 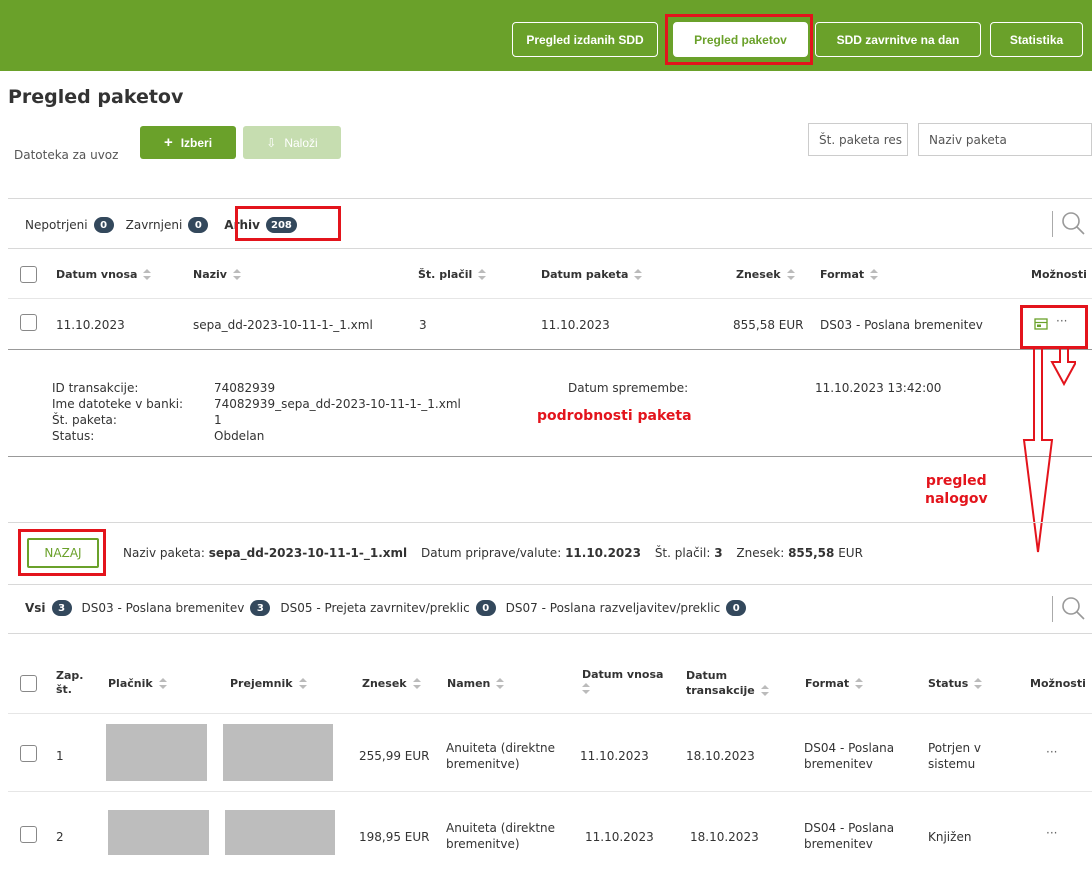 What do you see at coordinates (163, 608) in the screenshot?
I see `filter-ds03: DS03 - Poslana bremenitev` at bounding box center [163, 608].